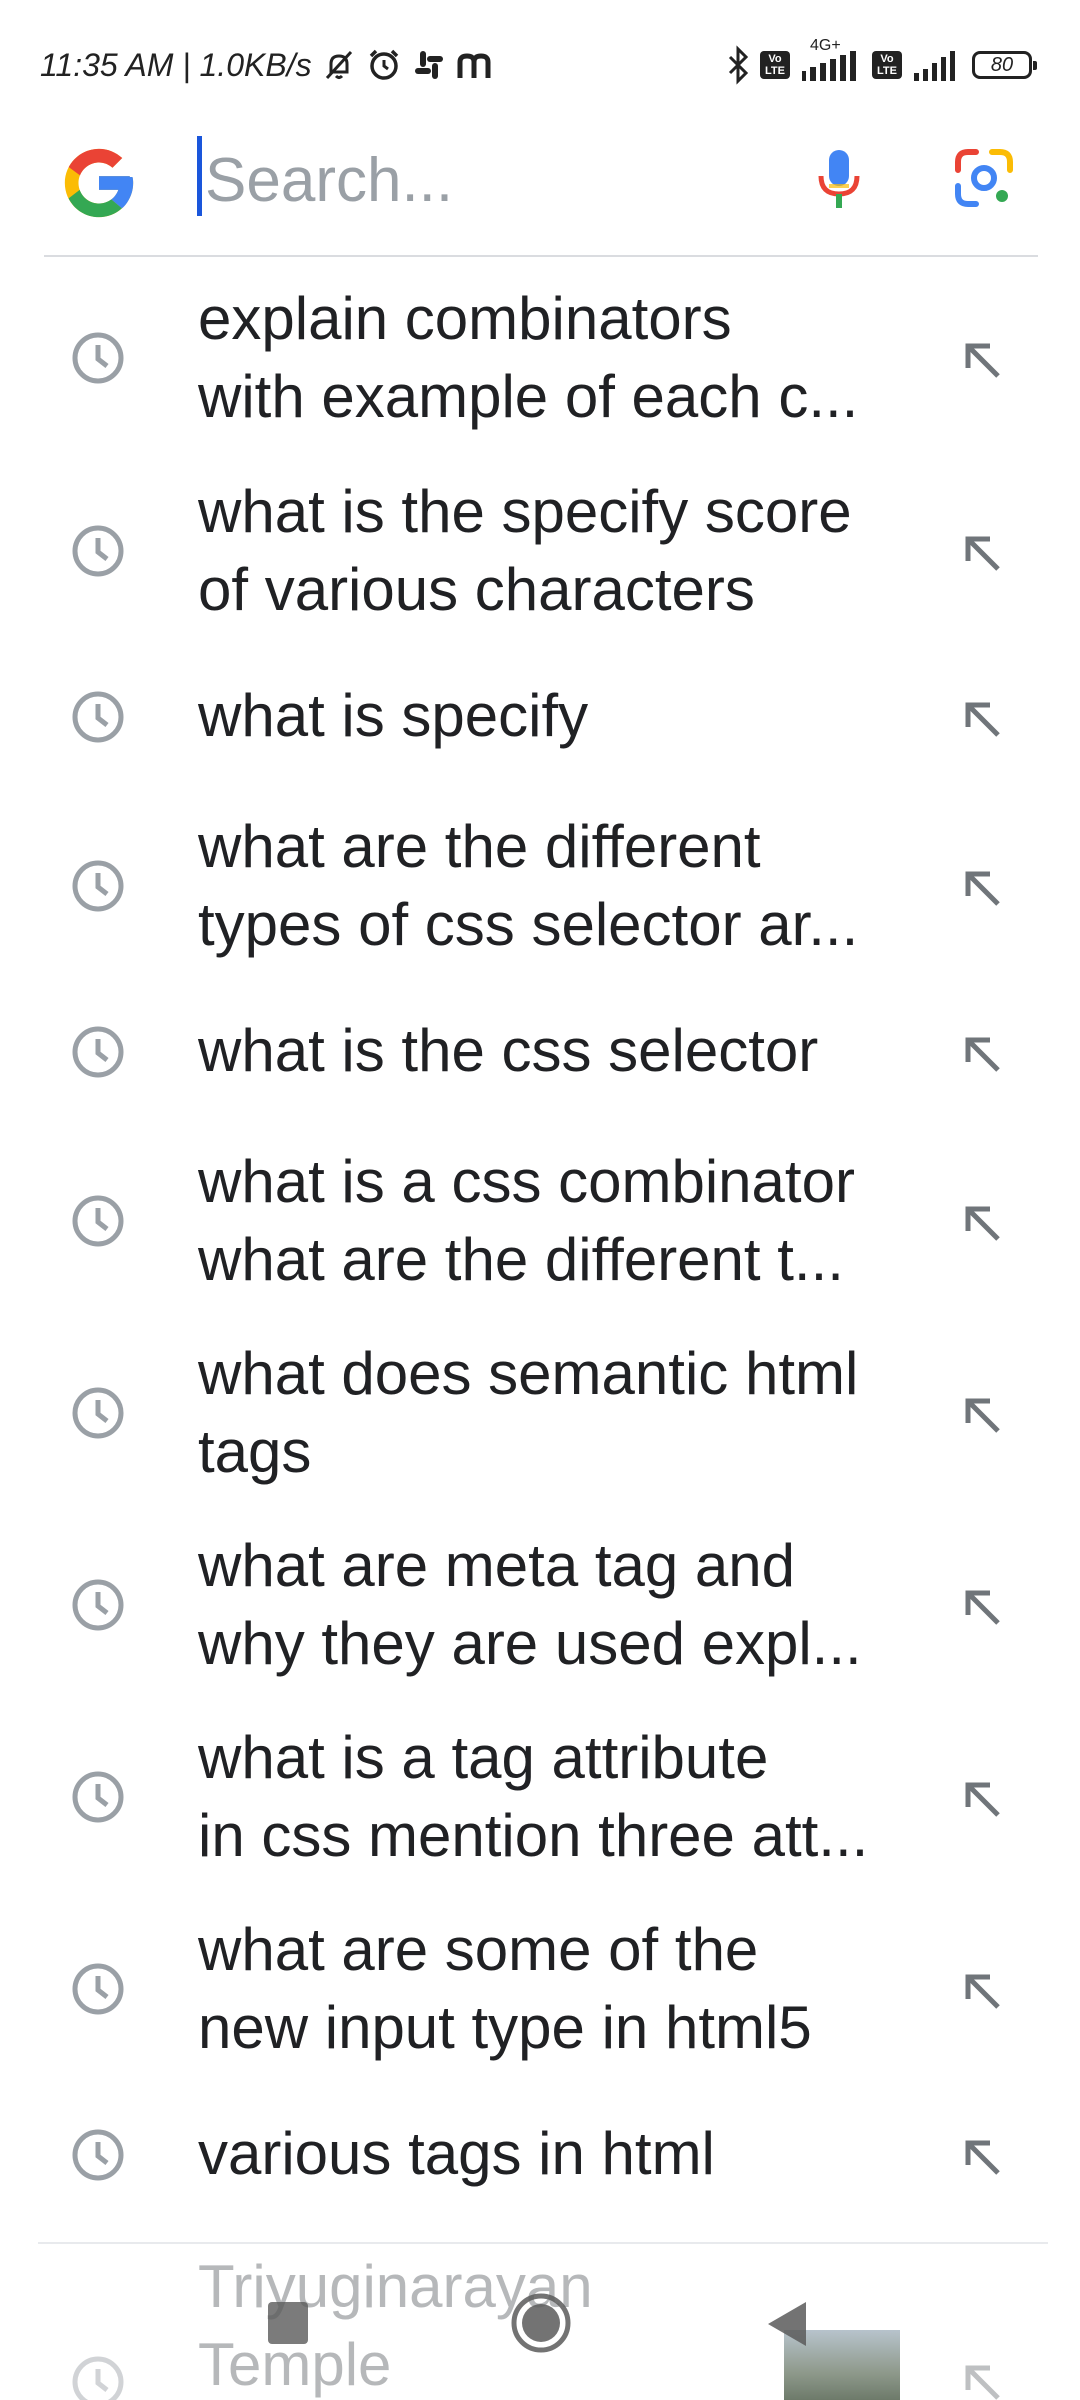 The image size is (1080, 2400). What do you see at coordinates (383, 64) in the screenshot?
I see `alarm-icon` at bounding box center [383, 64].